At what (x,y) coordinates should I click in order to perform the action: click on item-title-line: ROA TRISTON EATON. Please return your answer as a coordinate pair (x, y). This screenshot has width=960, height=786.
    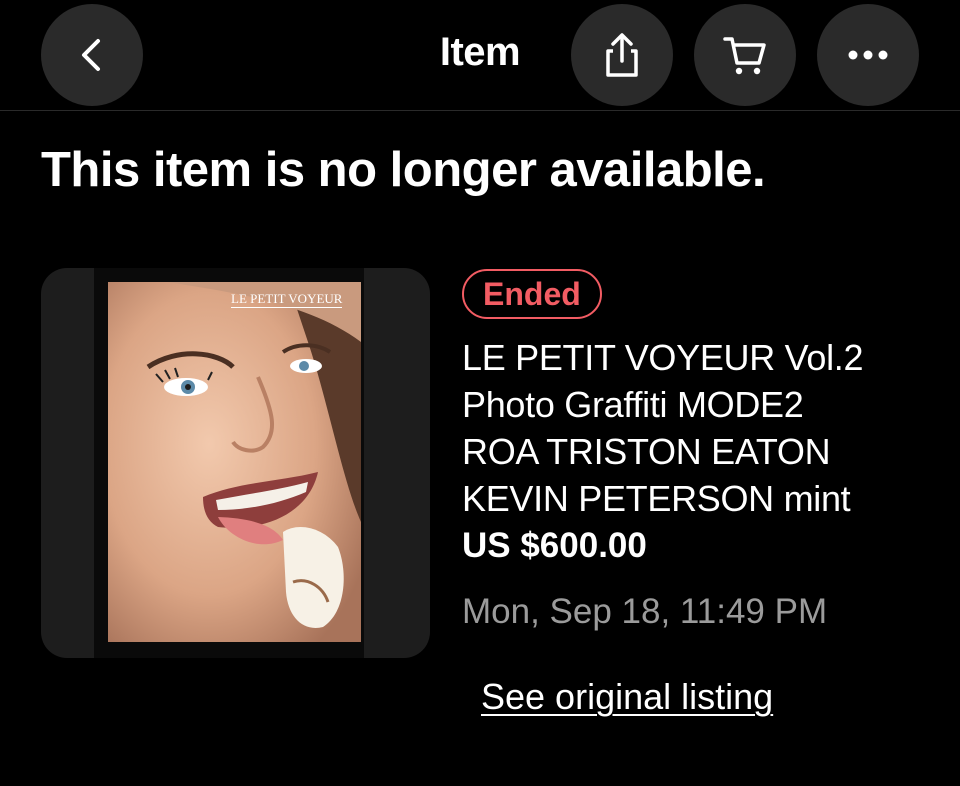
    Looking at the image, I should click on (646, 451).